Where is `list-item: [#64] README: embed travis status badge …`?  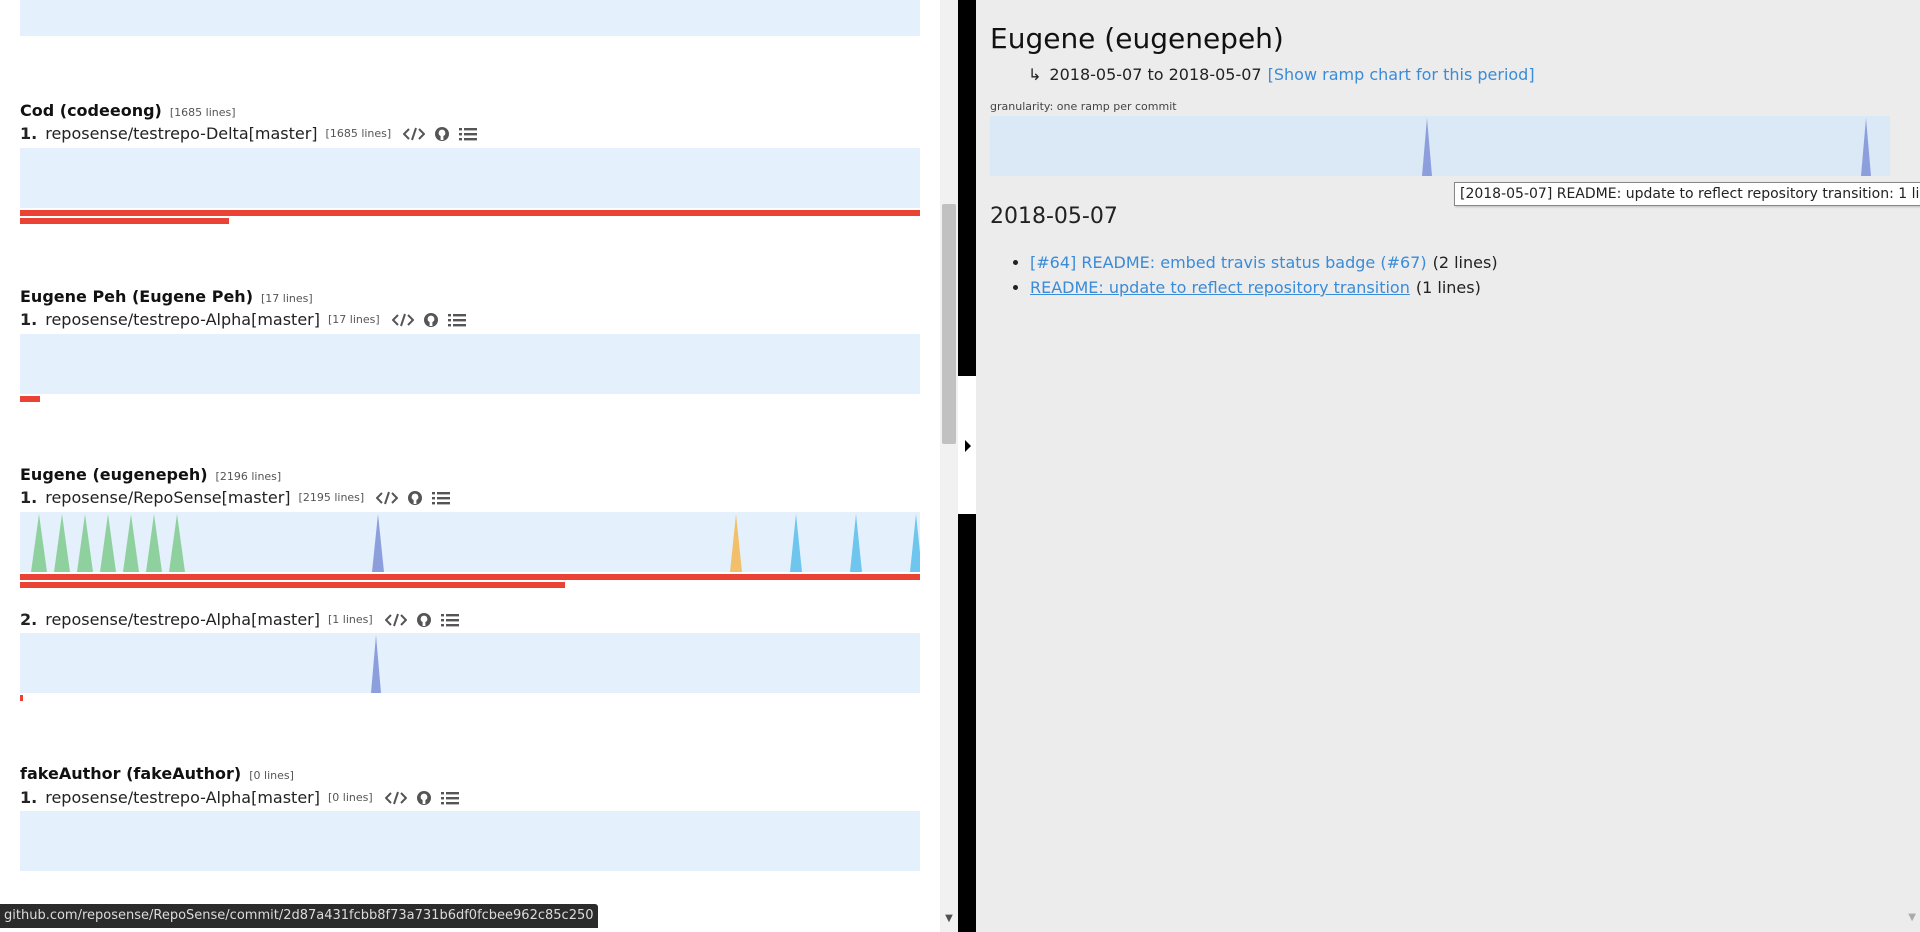 list-item: [#64] README: embed travis status badge … is located at coordinates (1264, 262).